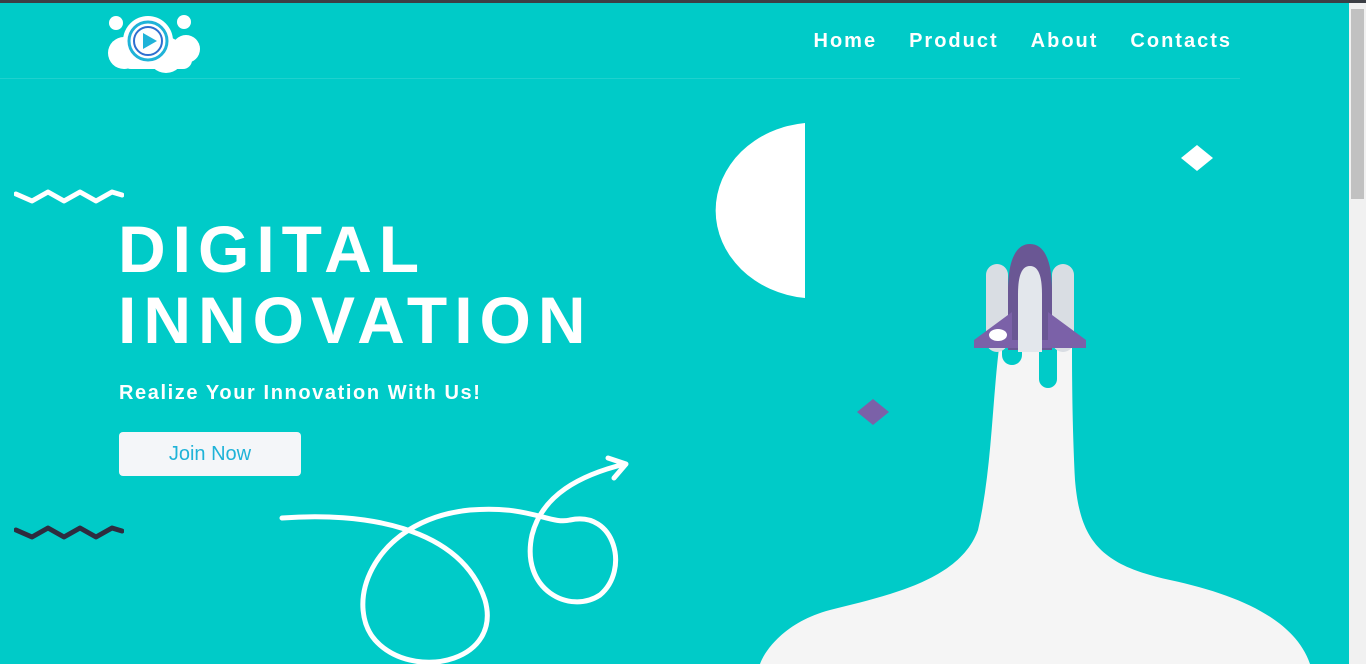 This screenshot has height=664, width=1366. What do you see at coordinates (846, 41) in the screenshot?
I see `nav-home: Home` at bounding box center [846, 41].